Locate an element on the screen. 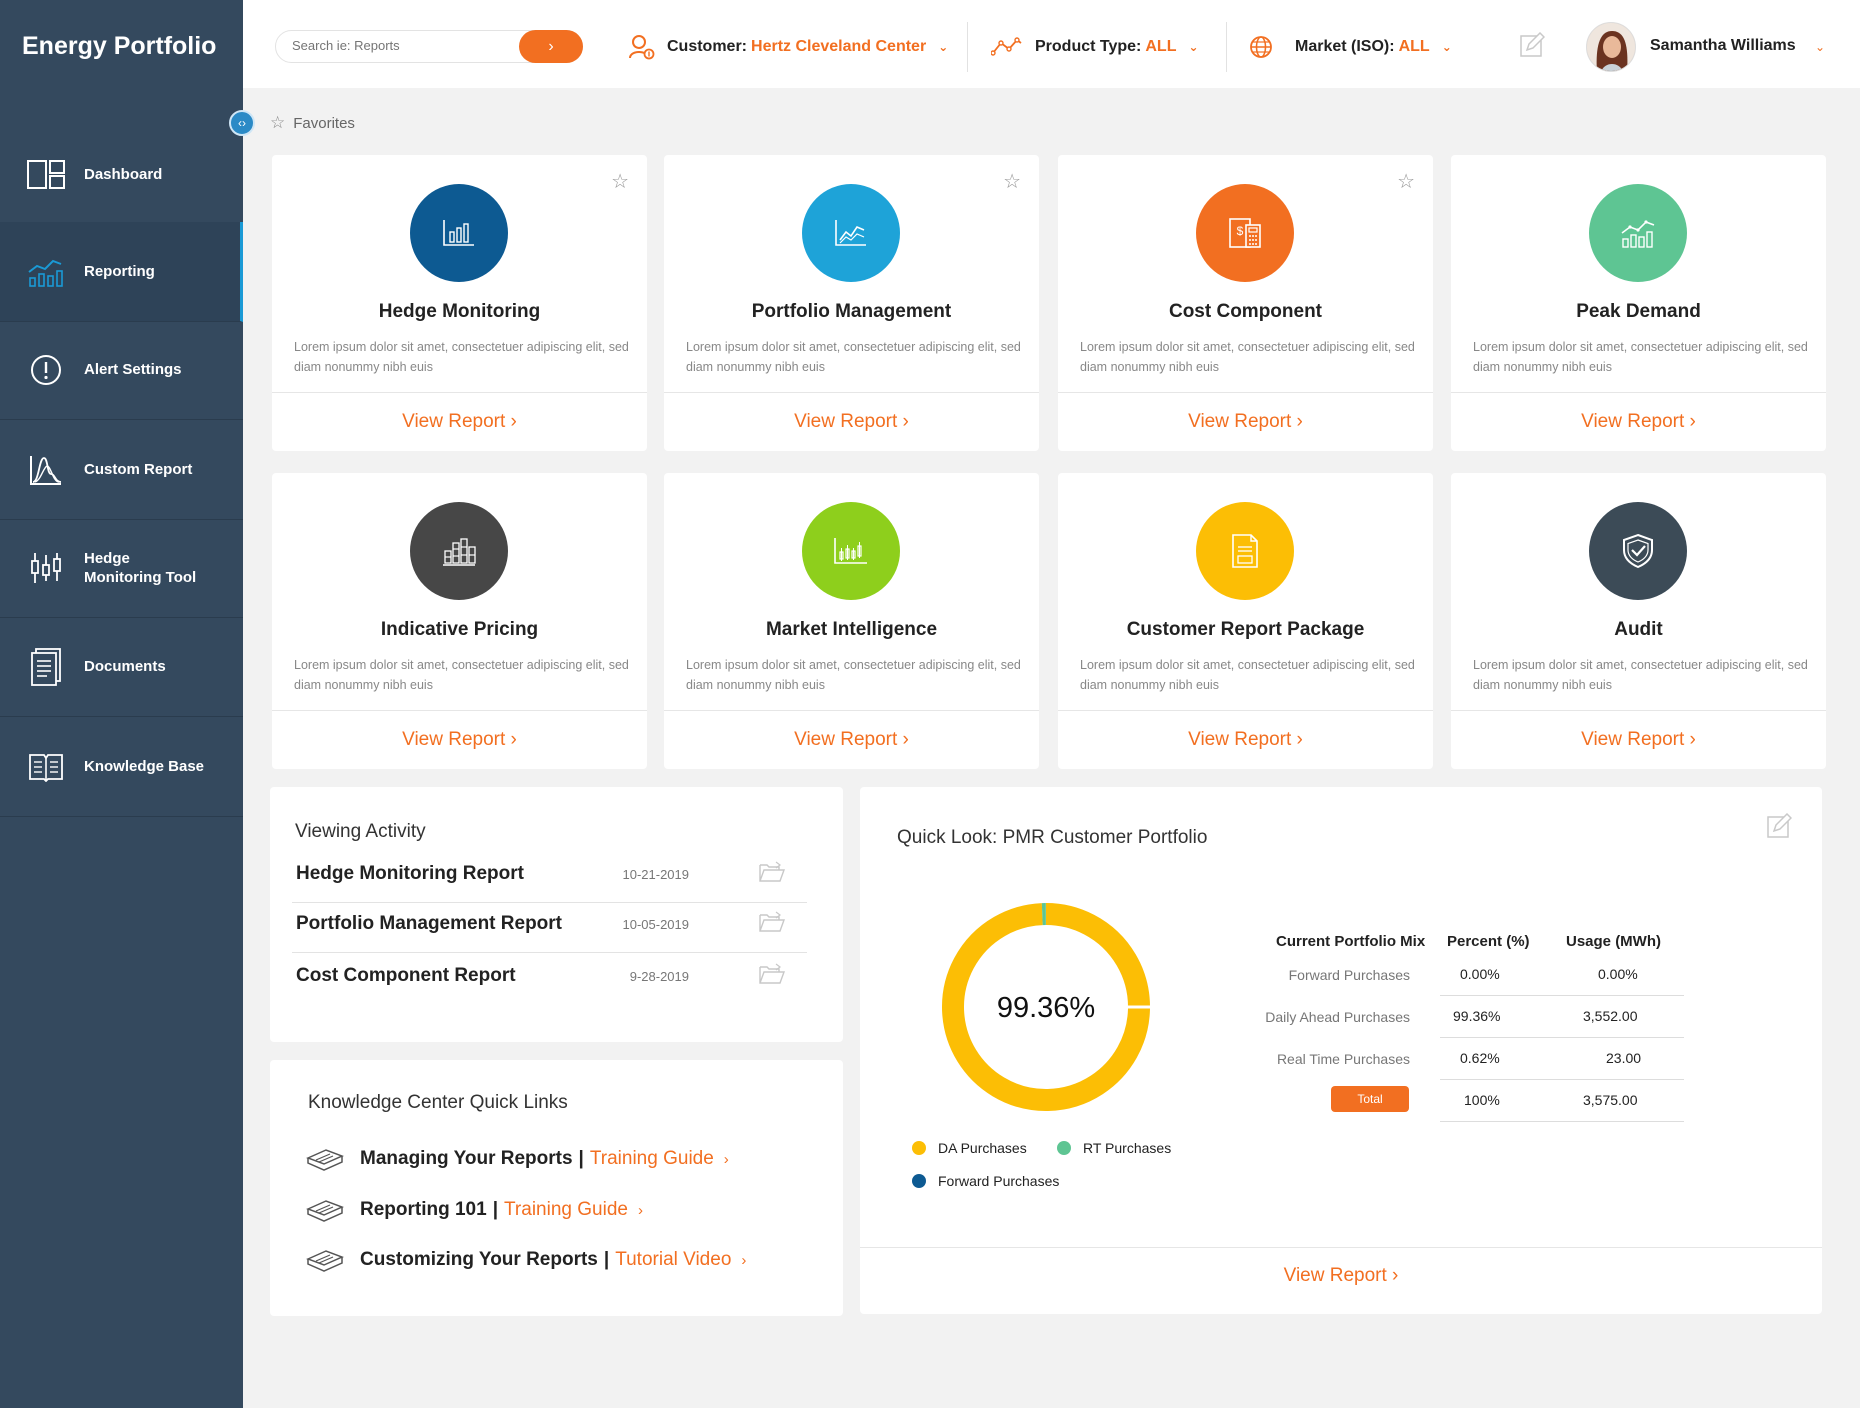 The width and height of the screenshot is (1860, 1408). sidebar-item-alert-settings: Alert Settings is located at coordinates (121, 370).